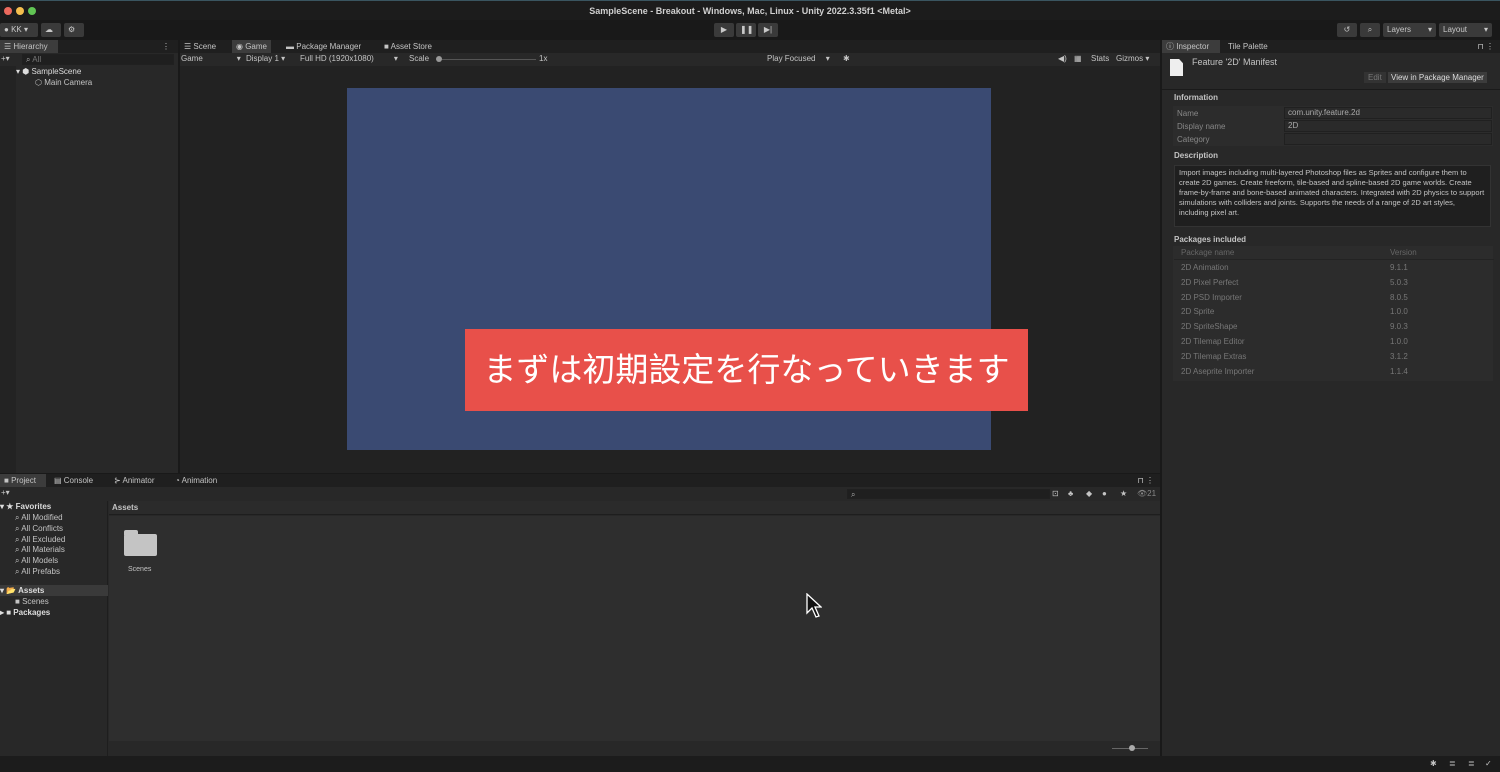 This screenshot has width=1500, height=772. Describe the element at coordinates (1193, 139) in the screenshot. I see `field-label: Category` at that location.